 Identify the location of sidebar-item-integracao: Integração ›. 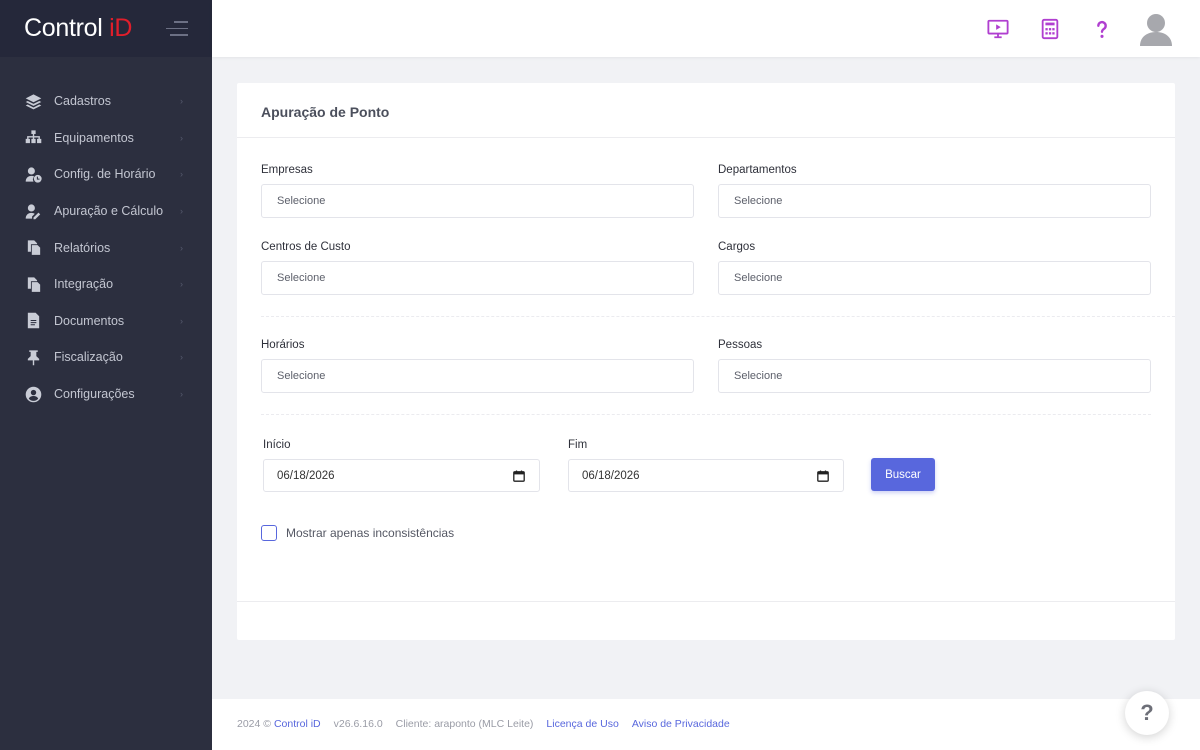
(106, 284).